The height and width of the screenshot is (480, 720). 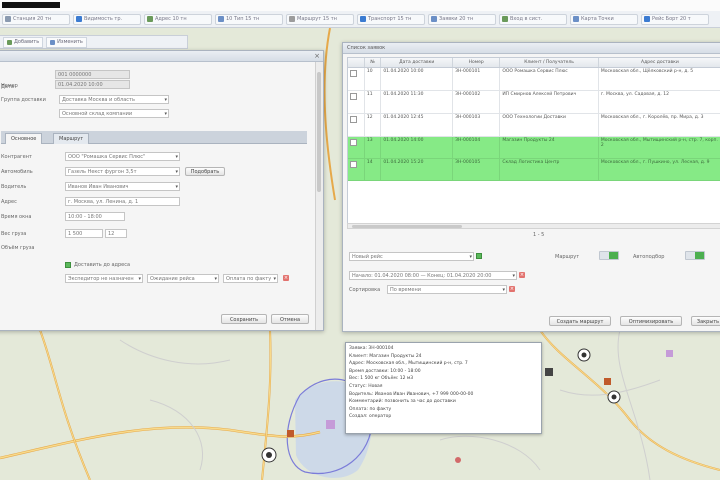 What do you see at coordinates (244, 319) in the screenshot?
I see `save-button: Сохранить` at bounding box center [244, 319].